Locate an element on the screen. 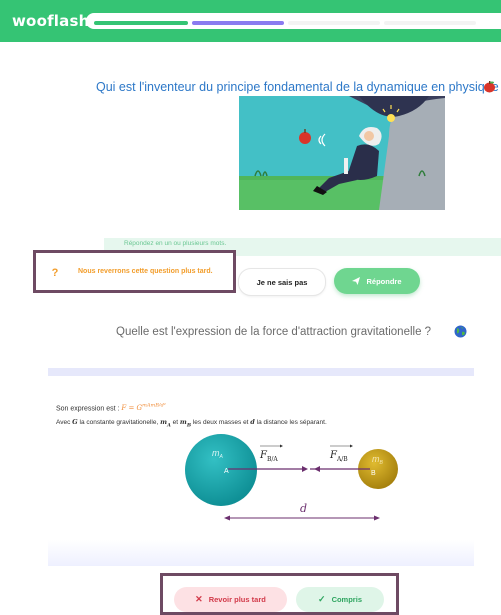 The image size is (501, 615). formula-main: F = G is located at coordinates (132, 408).